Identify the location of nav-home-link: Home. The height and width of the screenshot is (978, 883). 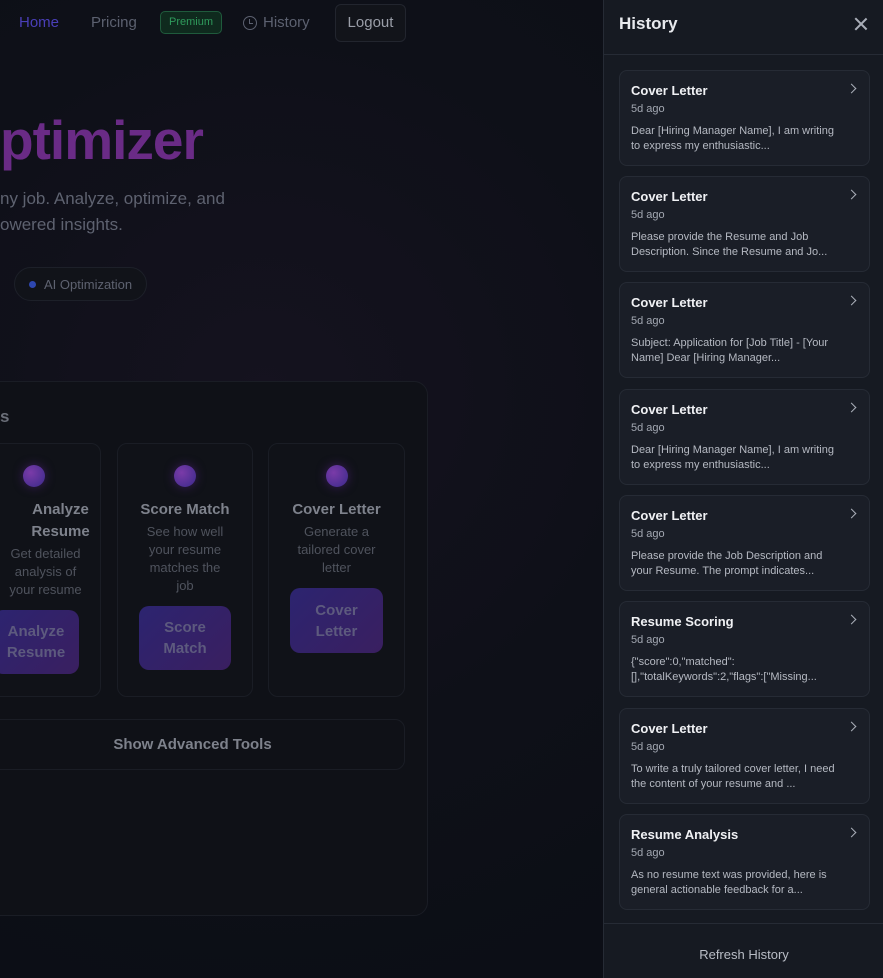
(39, 22).